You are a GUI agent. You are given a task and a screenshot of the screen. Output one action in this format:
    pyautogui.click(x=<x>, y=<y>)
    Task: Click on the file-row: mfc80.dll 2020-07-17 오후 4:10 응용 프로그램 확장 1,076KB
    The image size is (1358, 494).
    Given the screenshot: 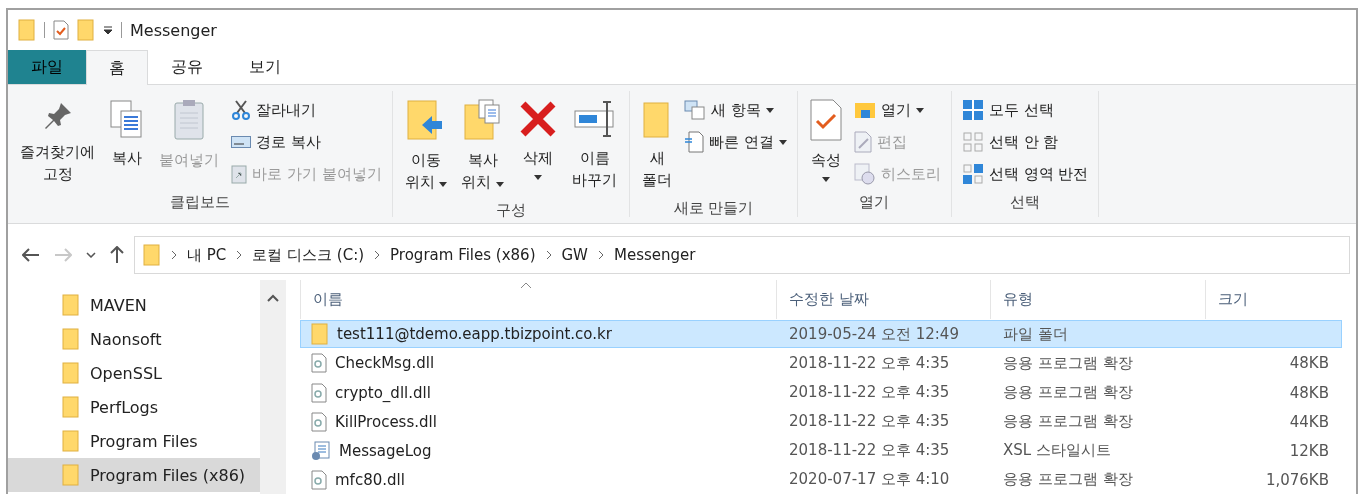 What is the action you would take?
    pyautogui.click(x=821, y=479)
    